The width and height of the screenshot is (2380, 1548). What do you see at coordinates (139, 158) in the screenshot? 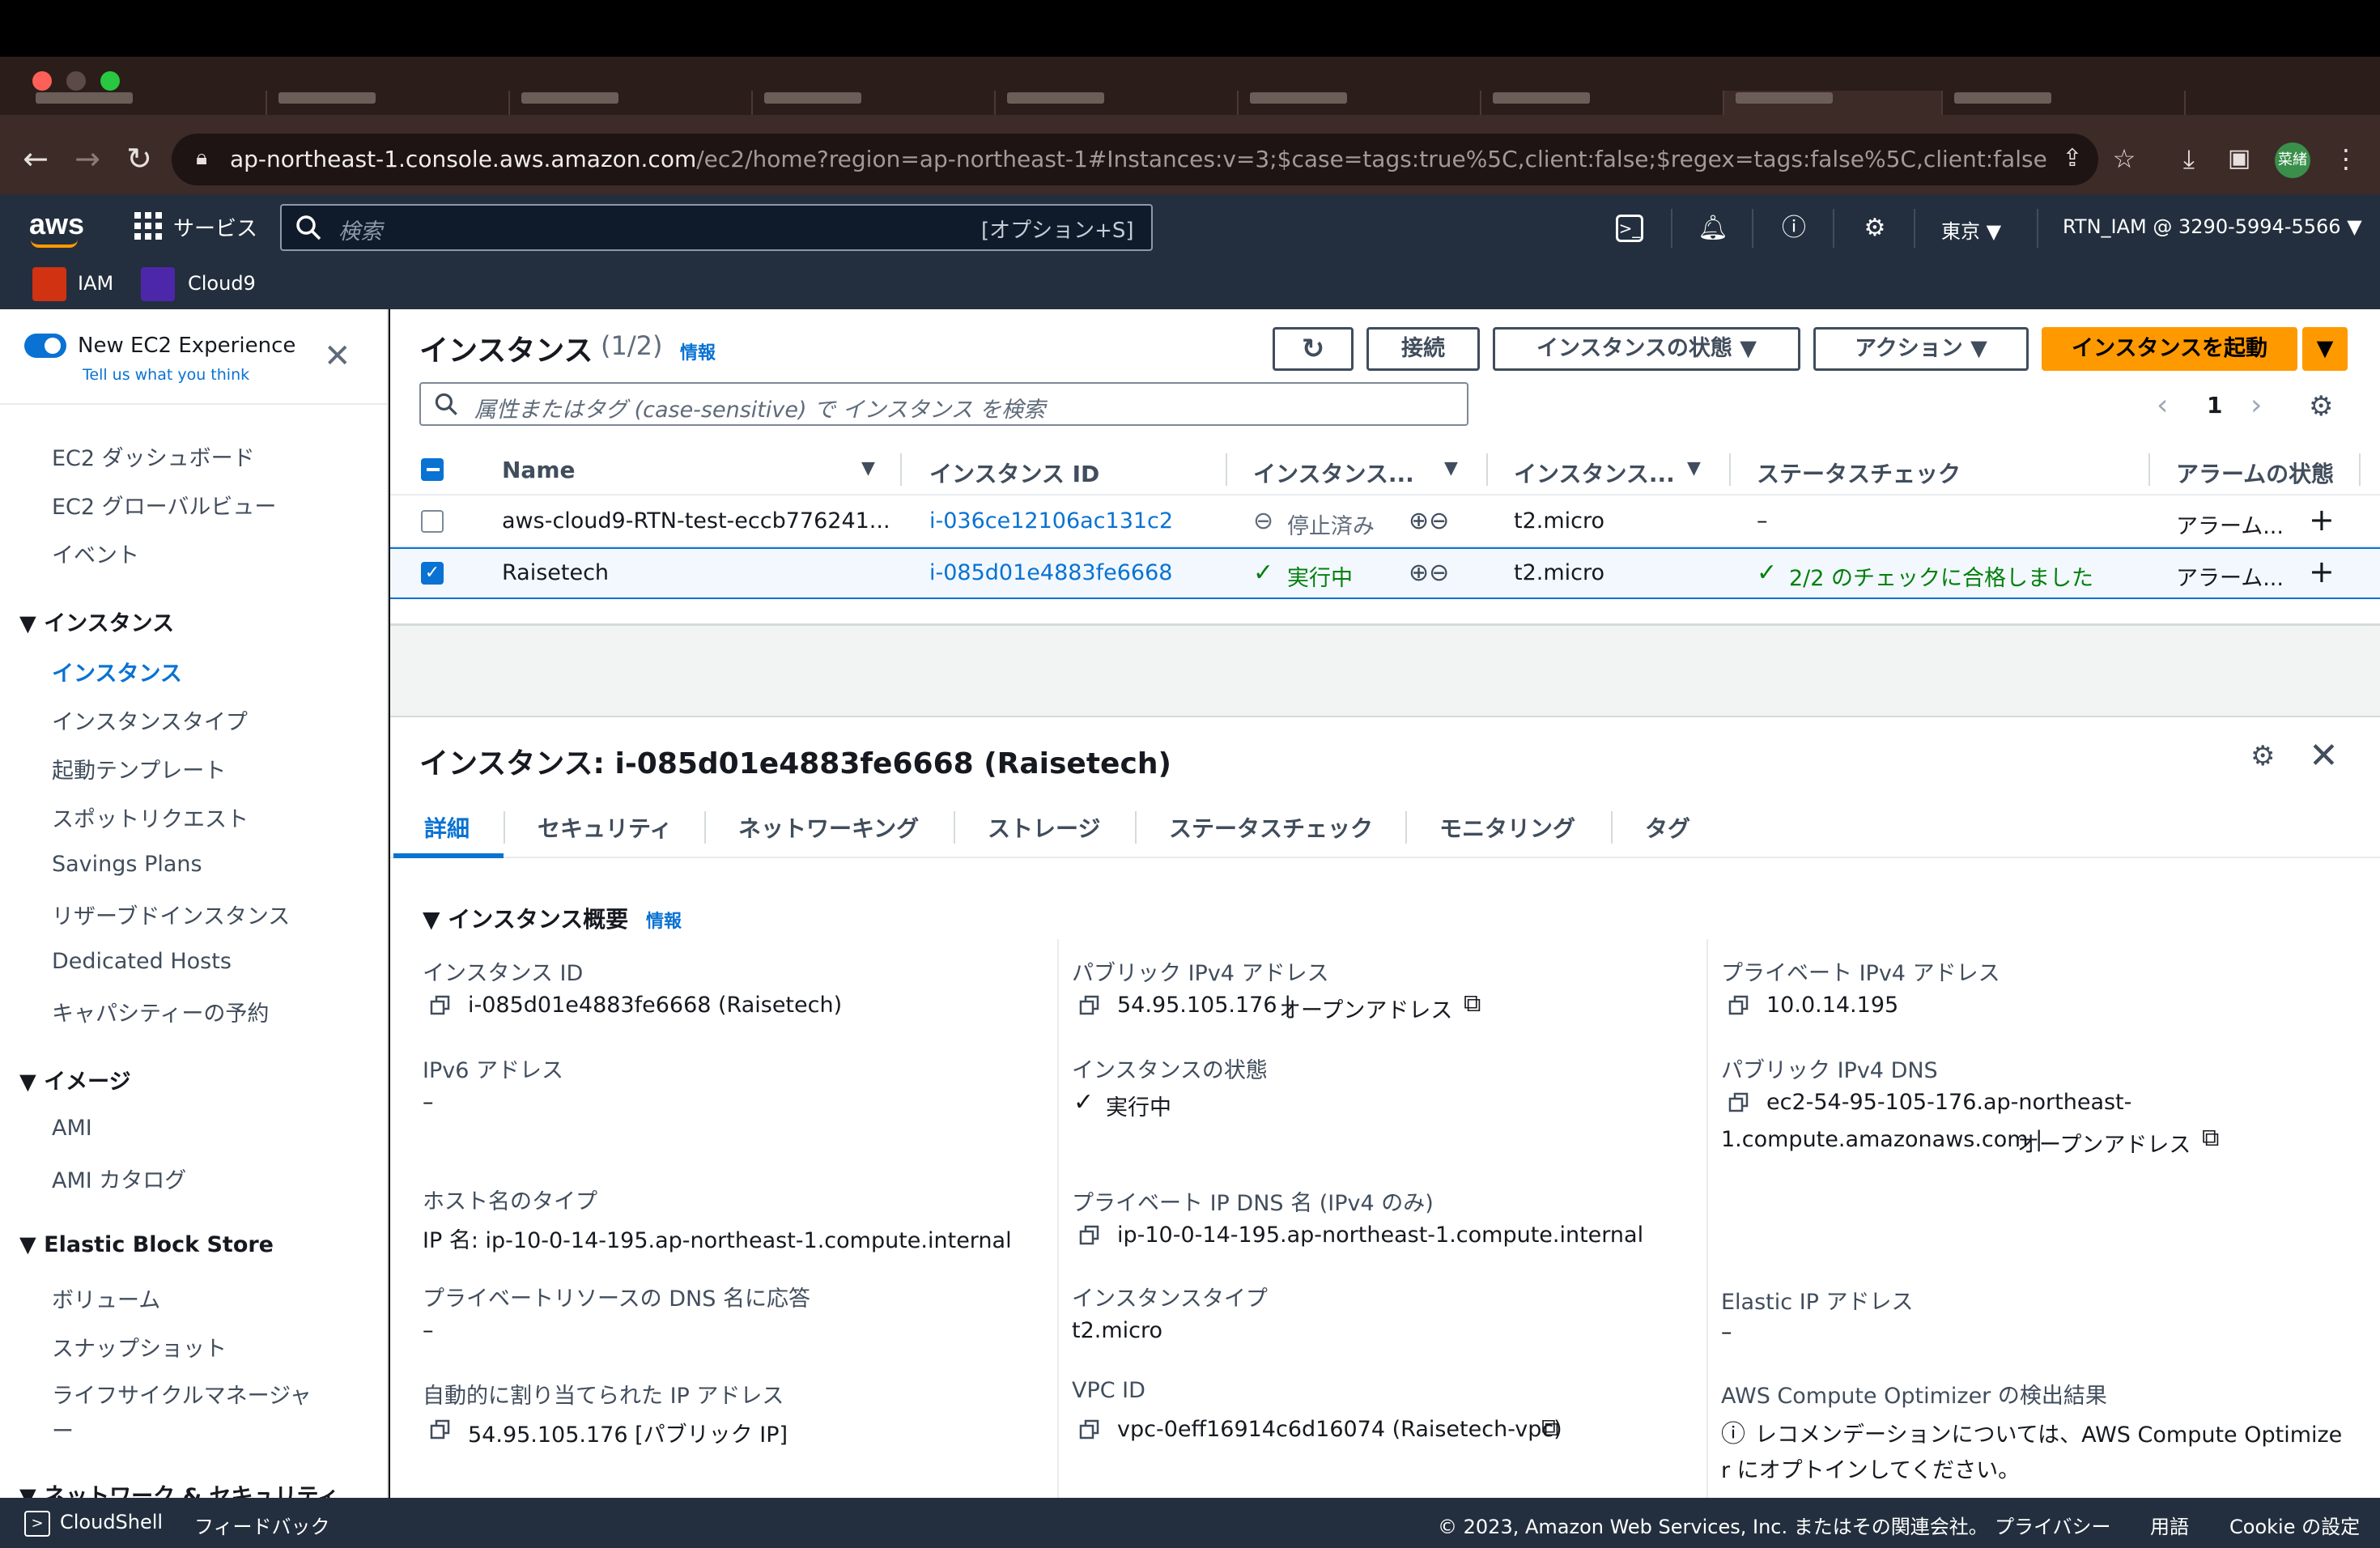
I see `reload-icon: ↻` at bounding box center [139, 158].